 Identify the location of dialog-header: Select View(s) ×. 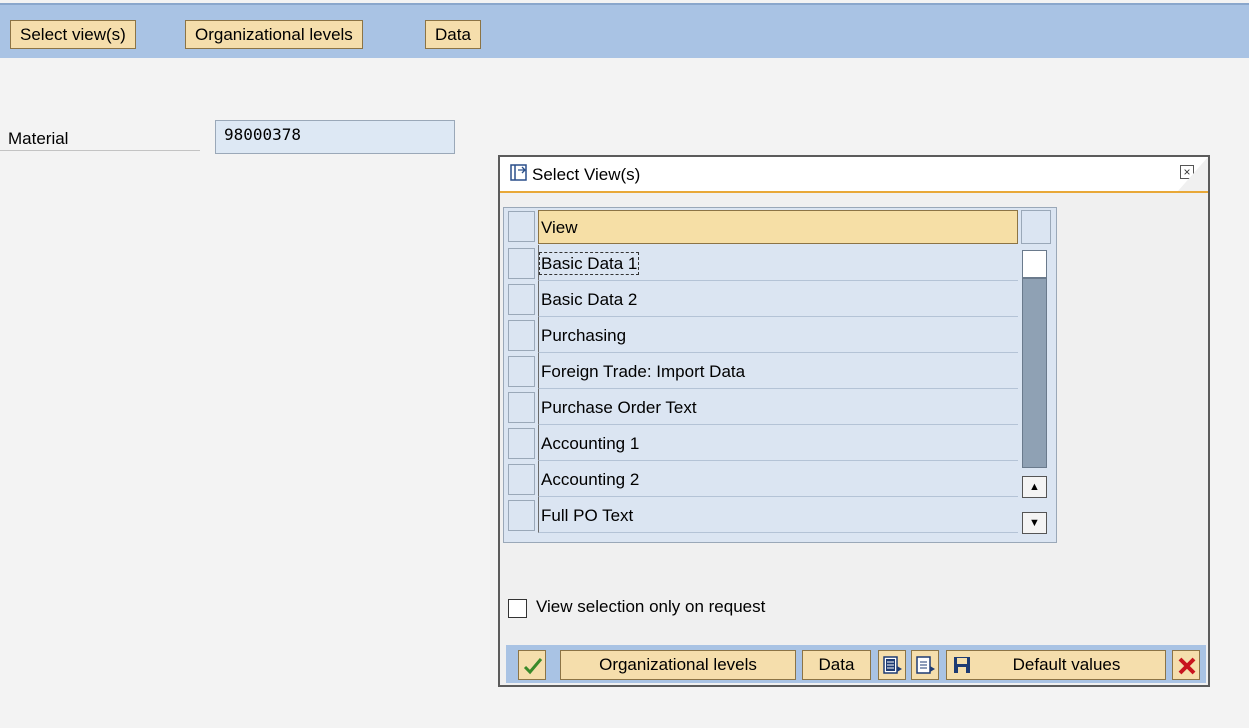
(854, 175).